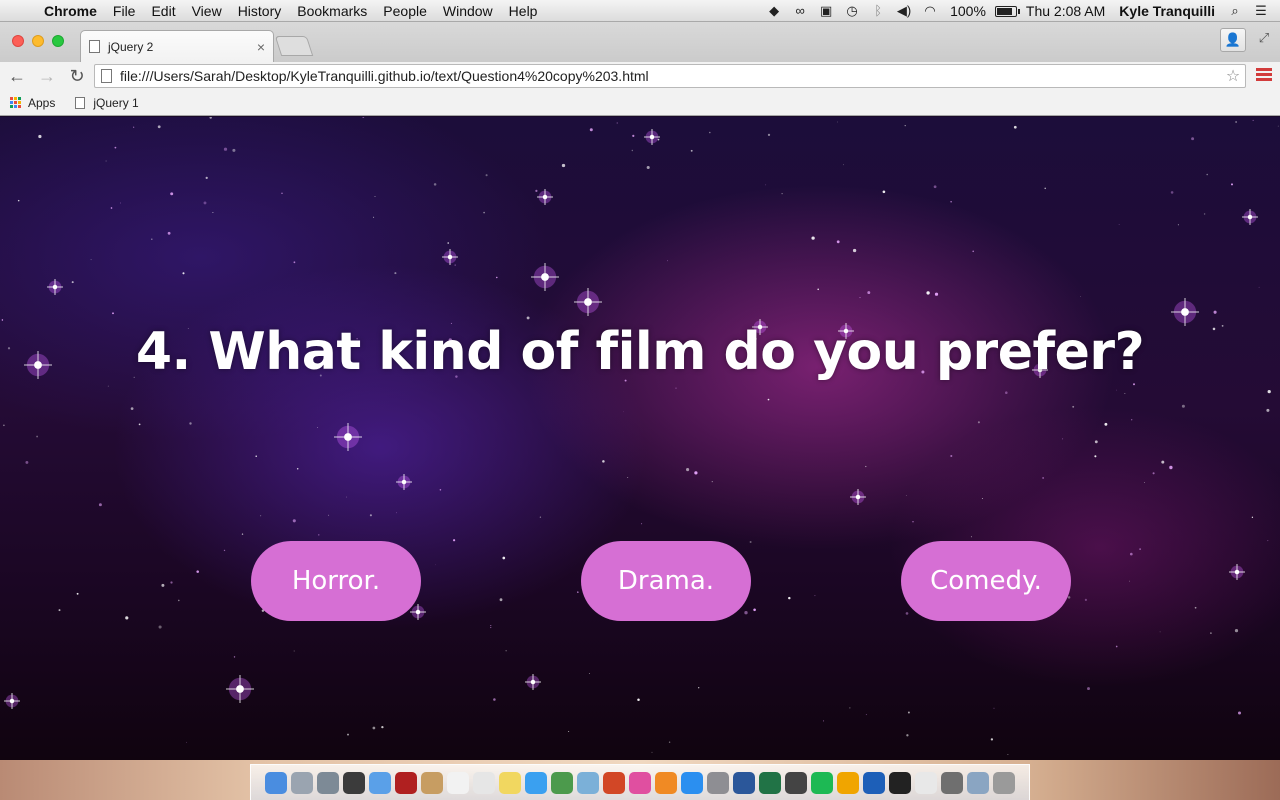  What do you see at coordinates (328, 782) in the screenshot?
I see `help-icon` at bounding box center [328, 782].